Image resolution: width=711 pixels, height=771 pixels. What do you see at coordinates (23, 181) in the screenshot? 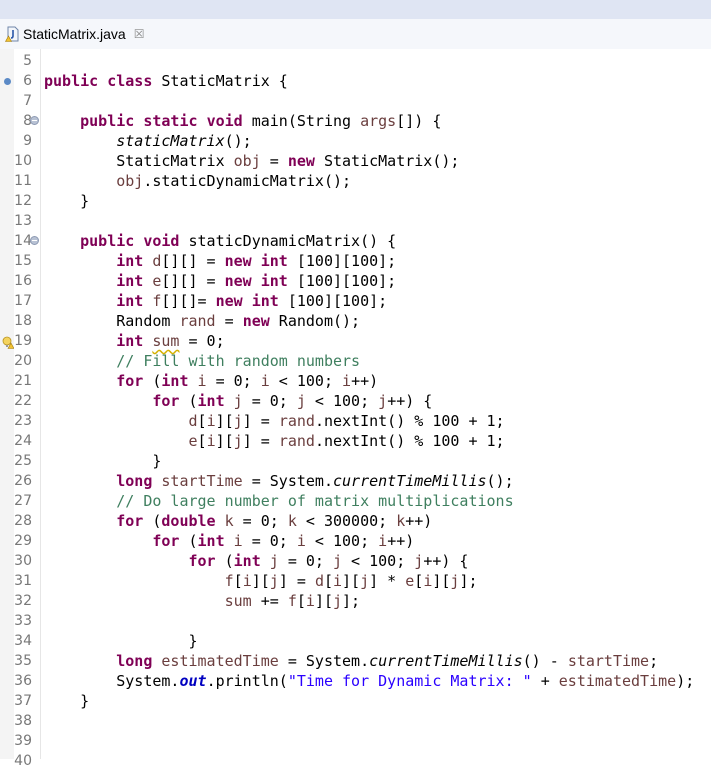
I see `line-number: 11` at bounding box center [23, 181].